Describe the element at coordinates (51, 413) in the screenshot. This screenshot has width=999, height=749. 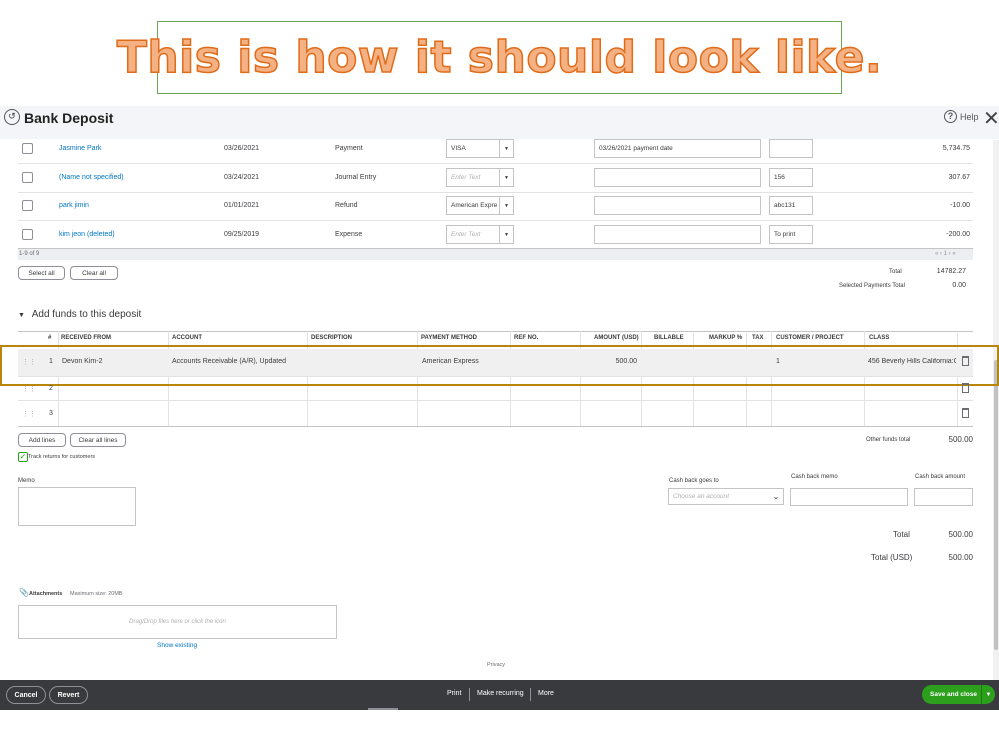
I see `funds-row-num: 3` at that location.